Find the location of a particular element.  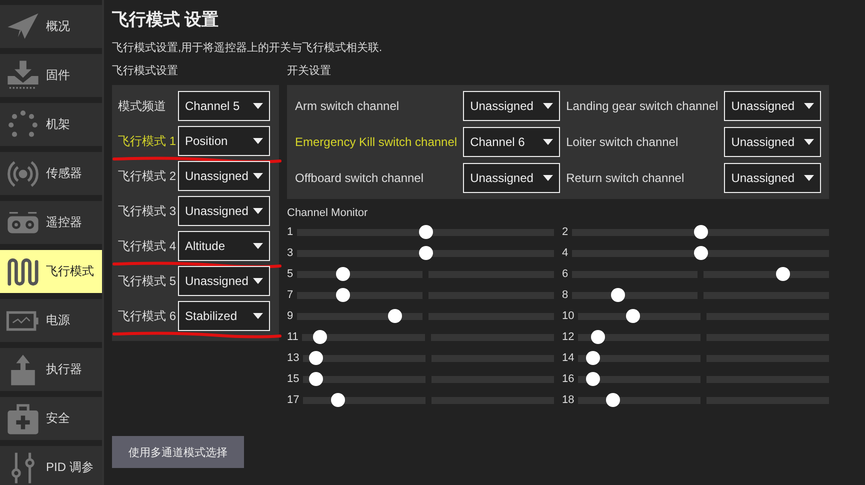

switch-label: Offboard switch channel is located at coordinates (360, 178).